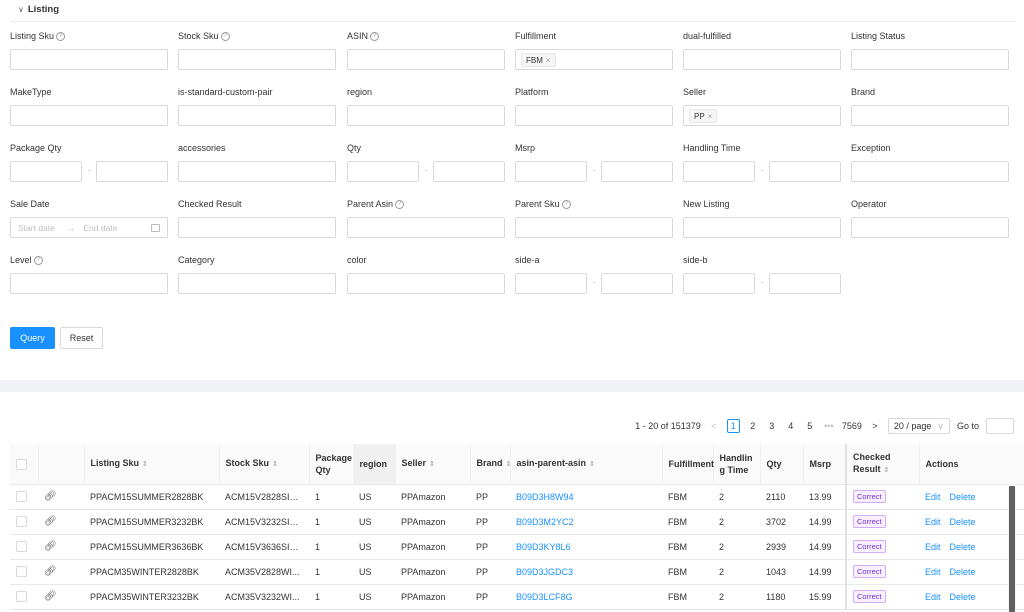 The height and width of the screenshot is (612, 1024). I want to click on operator-input, so click(930, 227).